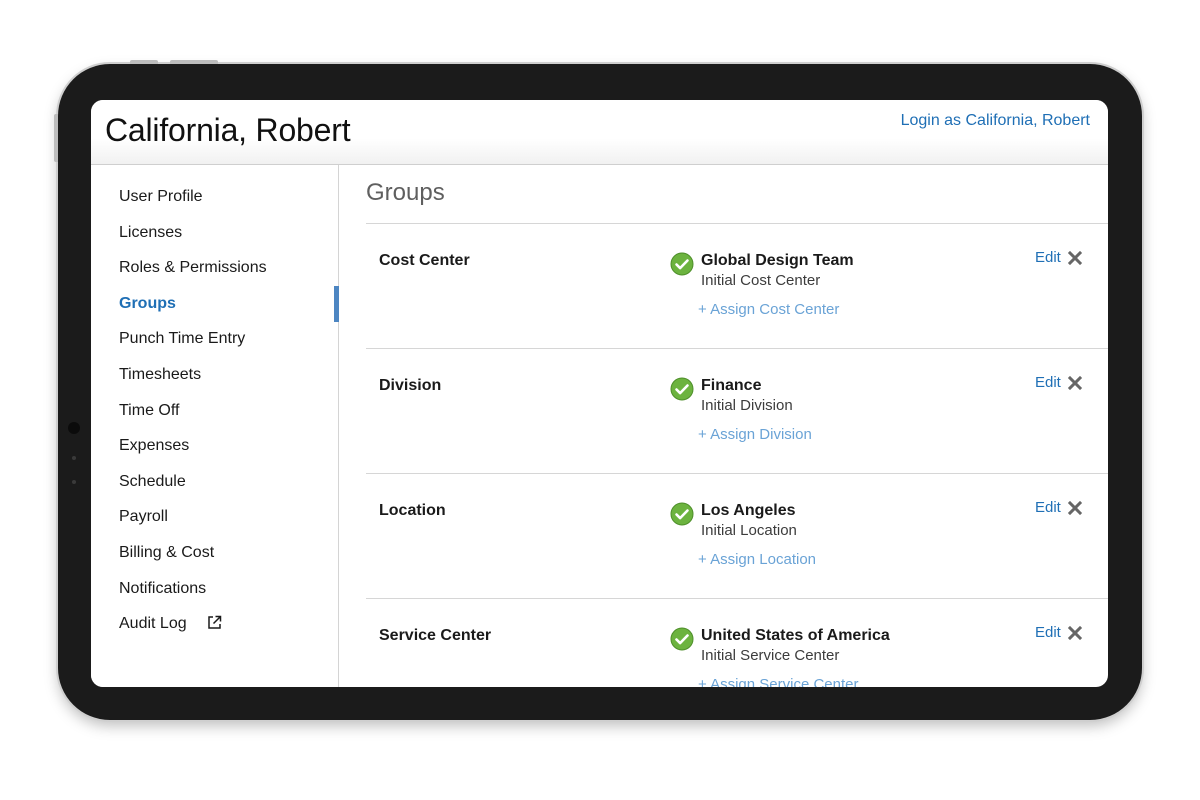 Image resolution: width=1200 pixels, height=800 pixels. What do you see at coordinates (214, 488) in the screenshot?
I see `sidebar-item-schedule: Schedule` at bounding box center [214, 488].